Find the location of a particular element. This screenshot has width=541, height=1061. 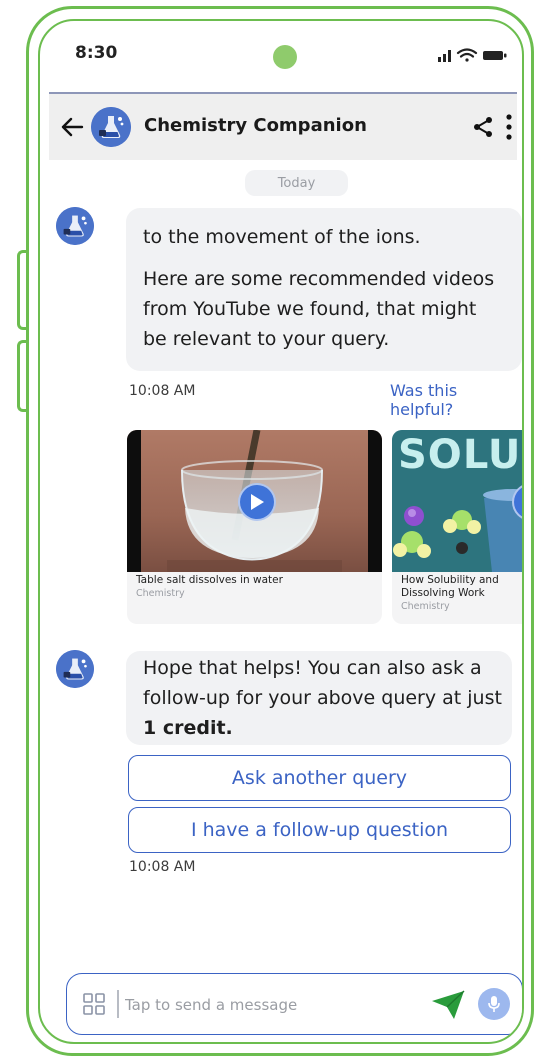

play-button is located at coordinates (257, 502).